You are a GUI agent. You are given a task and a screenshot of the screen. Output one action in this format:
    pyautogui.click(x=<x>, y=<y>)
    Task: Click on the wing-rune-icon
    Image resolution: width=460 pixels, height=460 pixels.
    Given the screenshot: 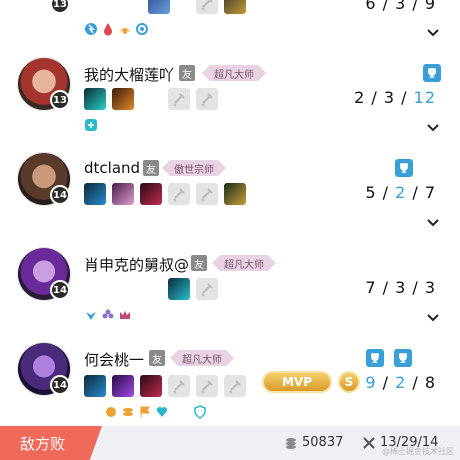 What is the action you would take?
    pyautogui.click(x=91, y=316)
    